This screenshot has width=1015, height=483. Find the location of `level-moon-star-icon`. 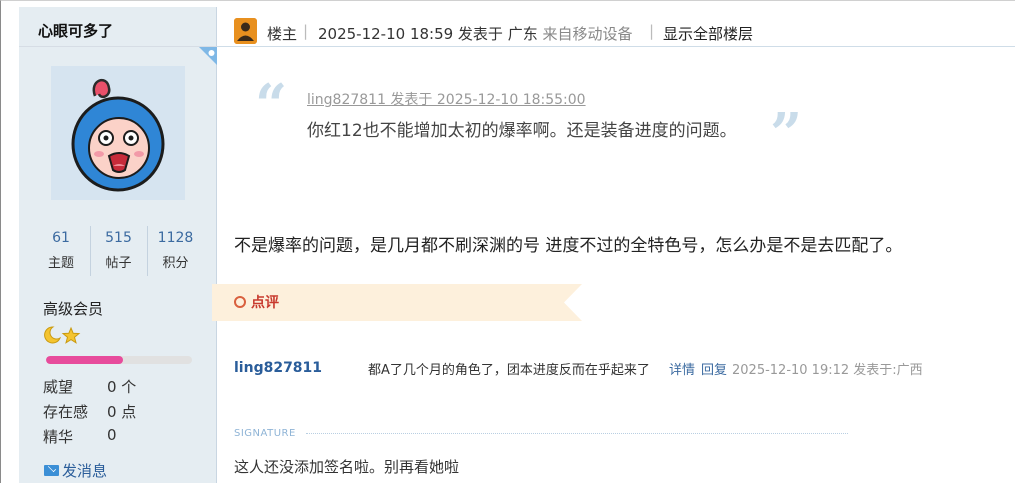

level-moon-star-icon is located at coordinates (62, 335).